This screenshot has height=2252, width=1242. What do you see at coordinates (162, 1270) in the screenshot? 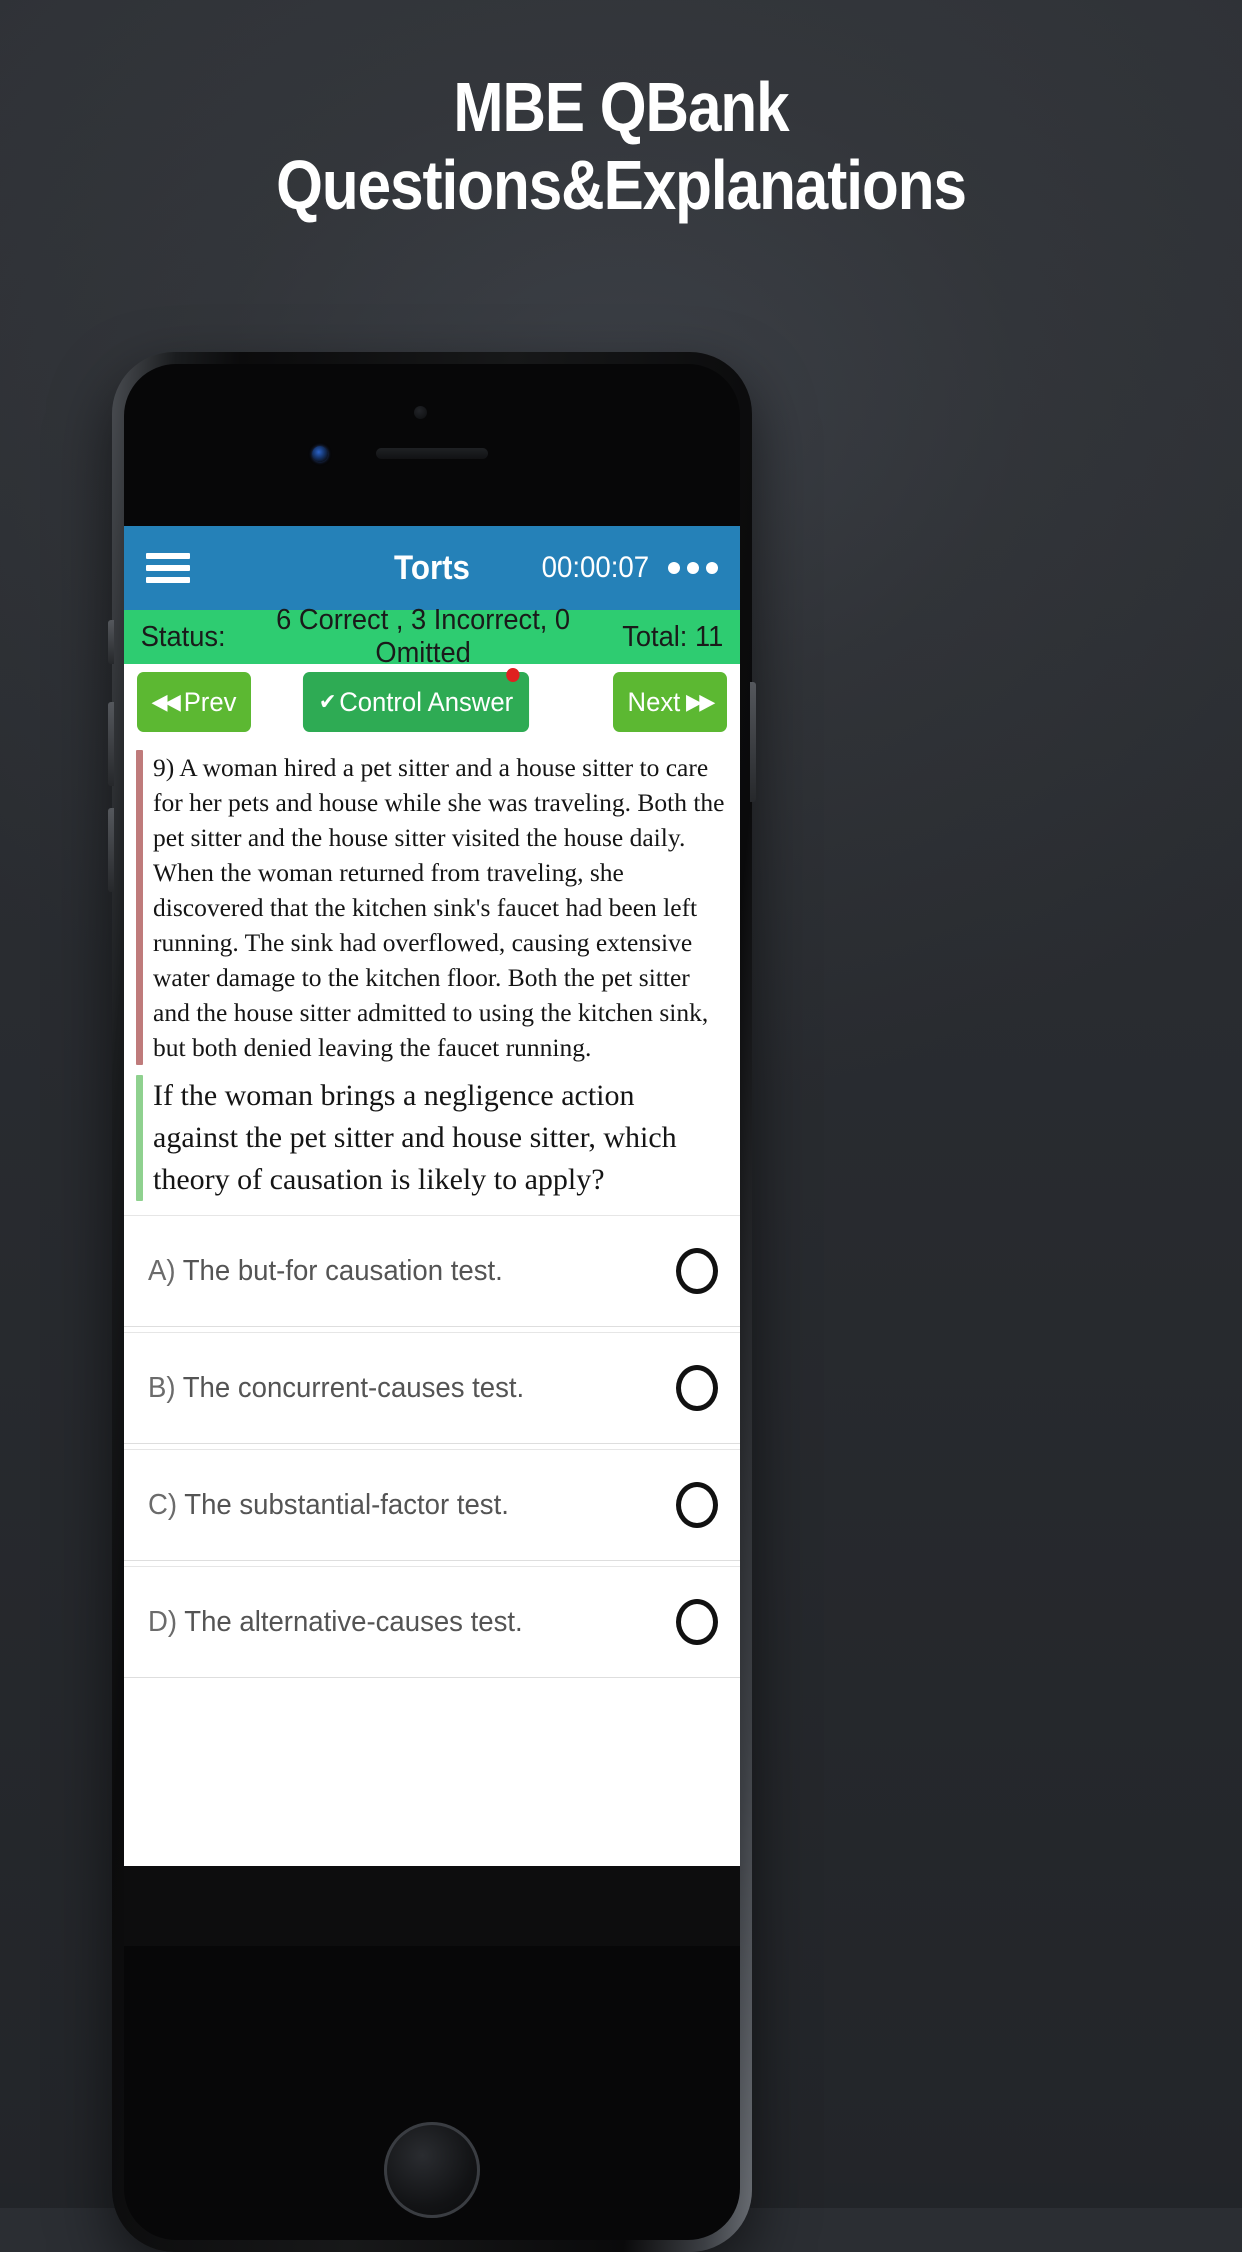
I see `answer-option-a-letter: A)` at bounding box center [162, 1270].